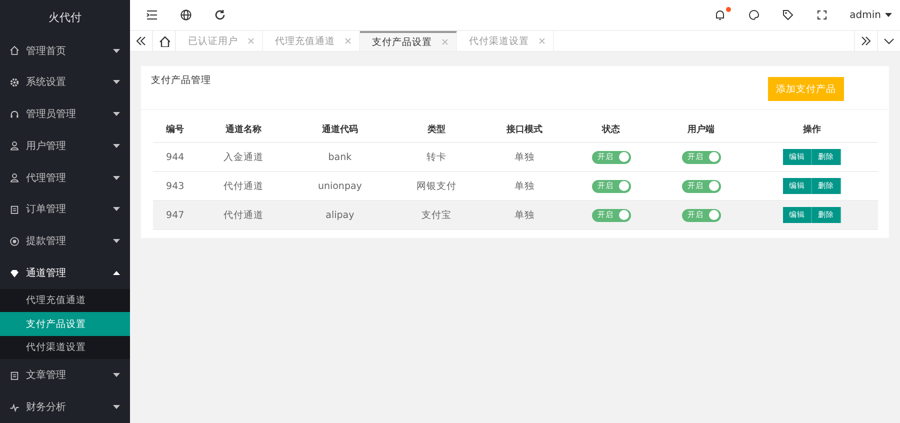 The image size is (900, 423). What do you see at coordinates (186, 15) in the screenshot?
I see `globe-icon` at bounding box center [186, 15].